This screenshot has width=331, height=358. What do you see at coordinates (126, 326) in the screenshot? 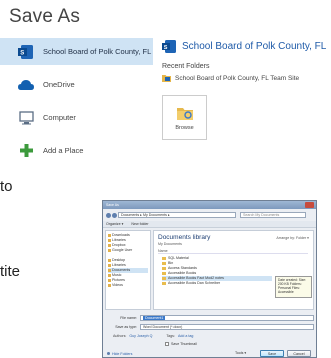
I see `type-label: Save as type:` at bounding box center [126, 326].